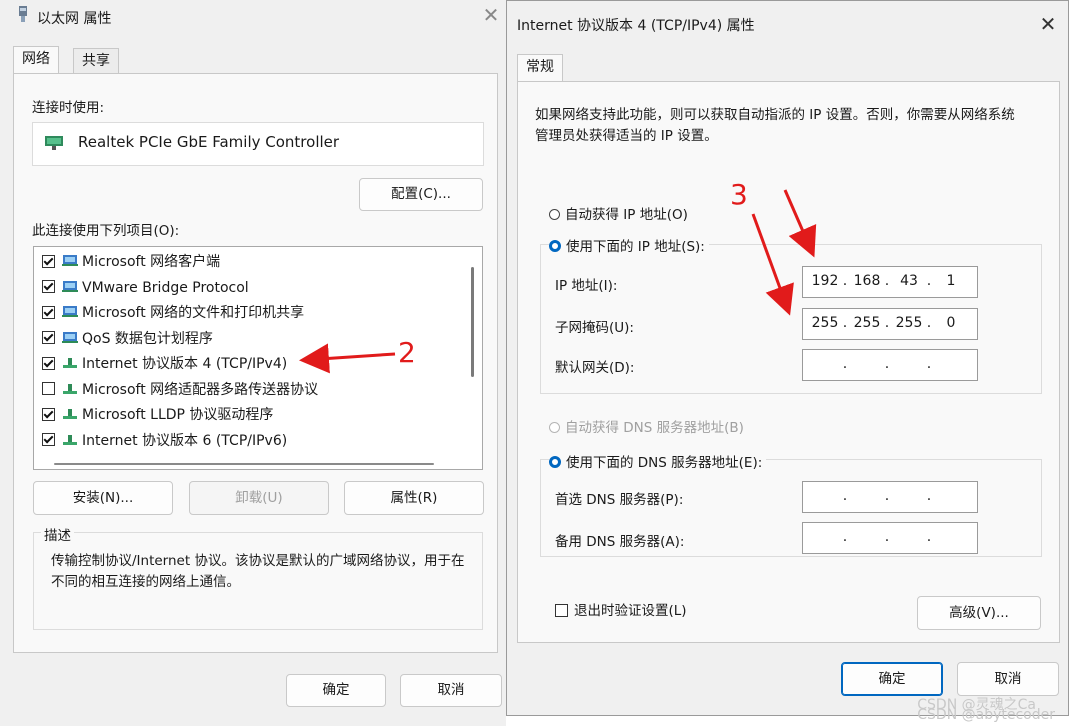  What do you see at coordinates (800, 223) in the screenshot?
I see `arrow-to-ip-field` at bounding box center [800, 223].